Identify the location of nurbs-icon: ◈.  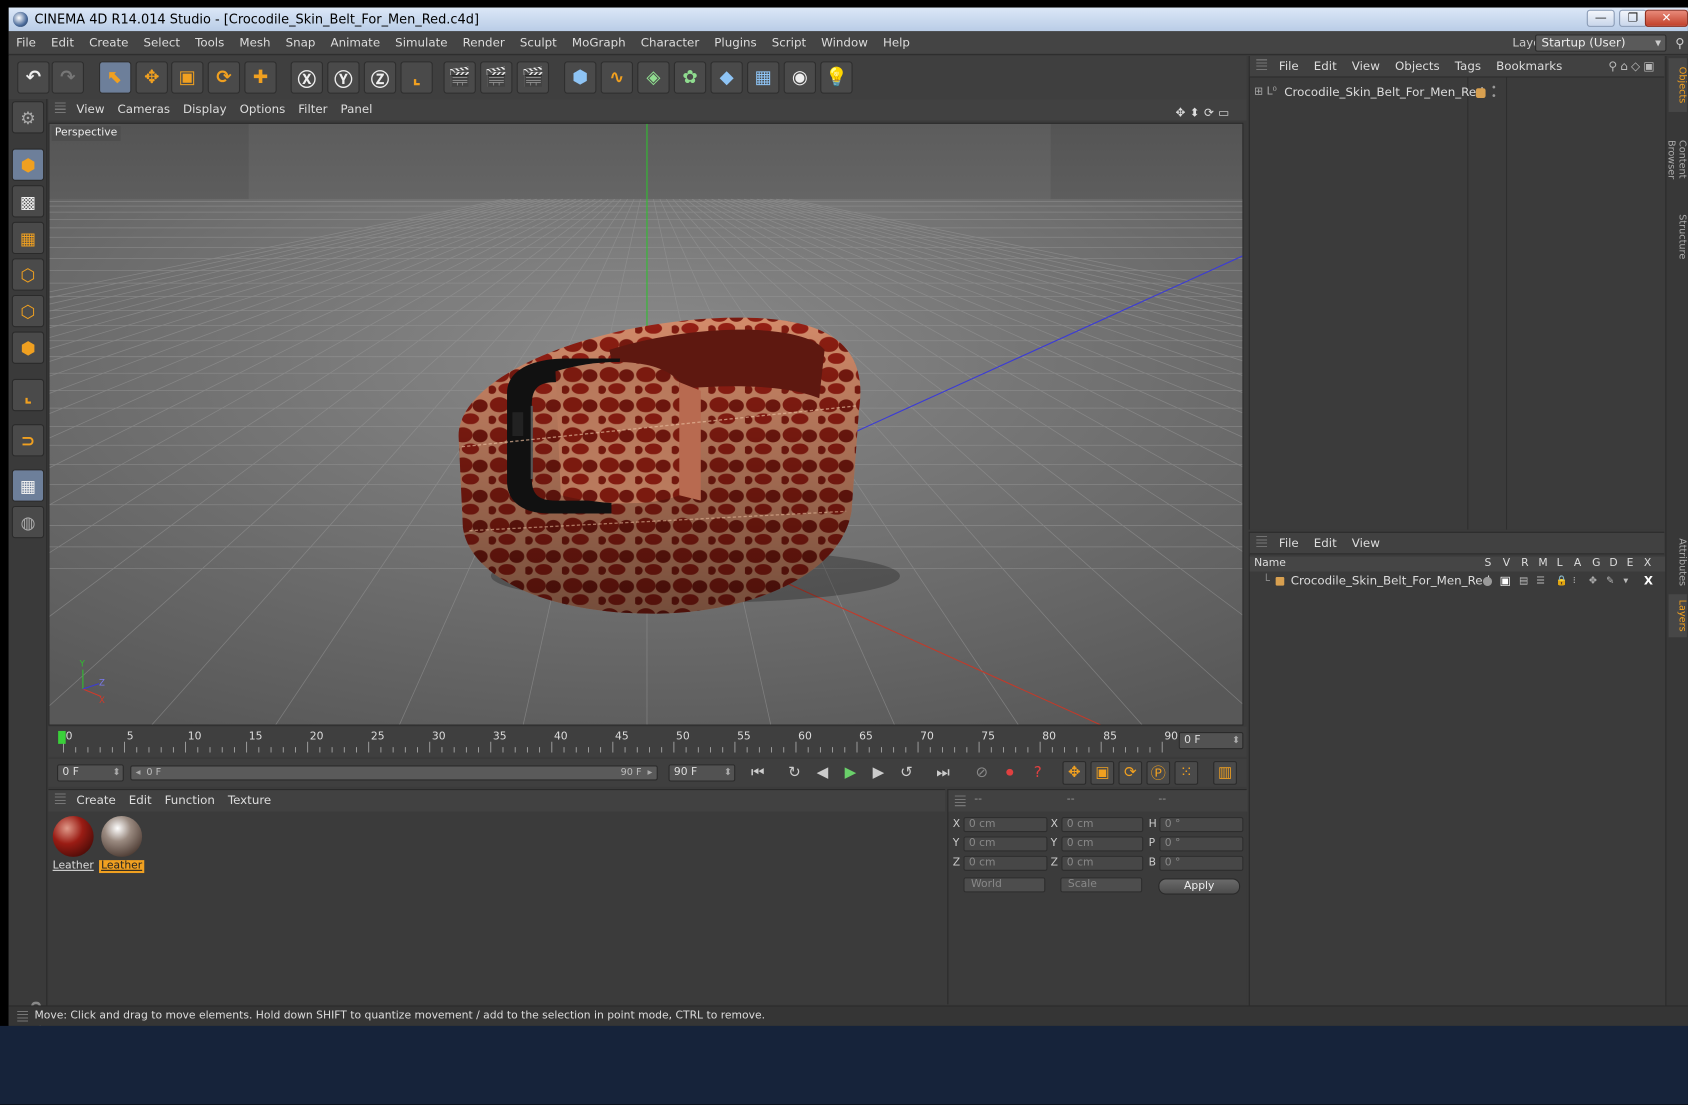
(653, 77).